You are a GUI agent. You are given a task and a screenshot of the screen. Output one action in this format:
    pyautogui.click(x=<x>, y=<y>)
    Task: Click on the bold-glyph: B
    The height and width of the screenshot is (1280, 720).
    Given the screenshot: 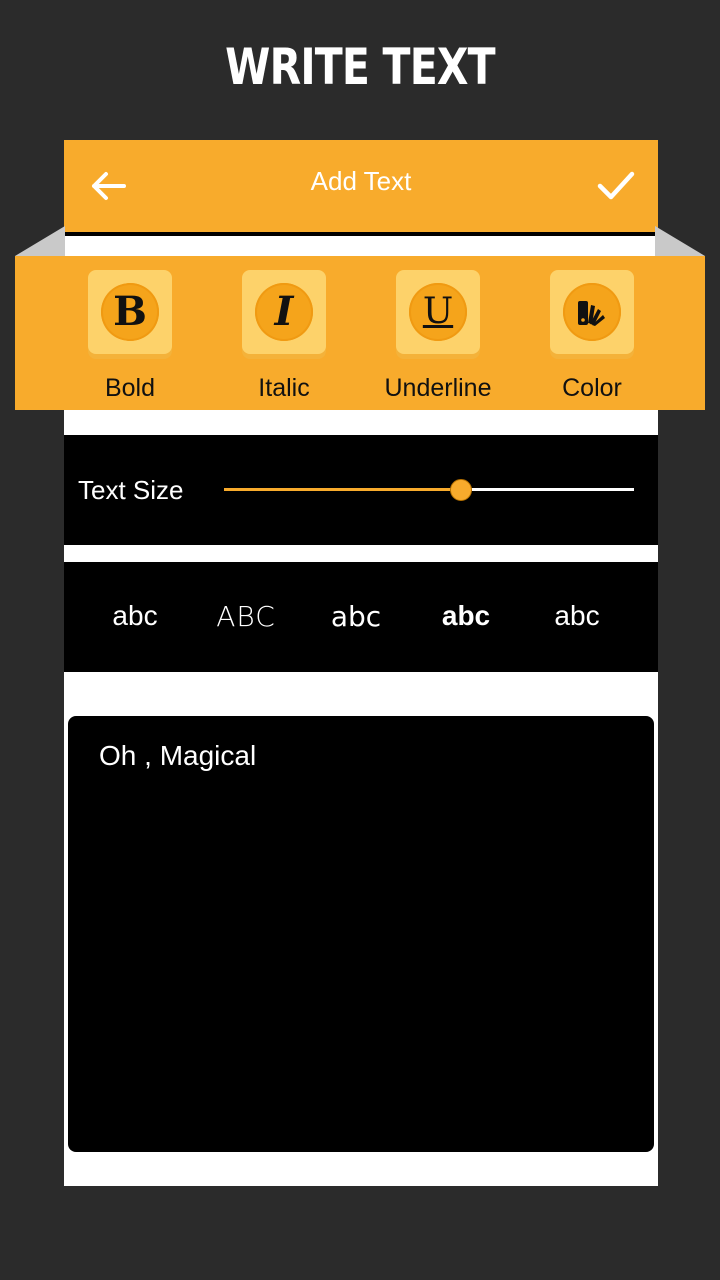 What is the action you would take?
    pyautogui.click(x=130, y=311)
    